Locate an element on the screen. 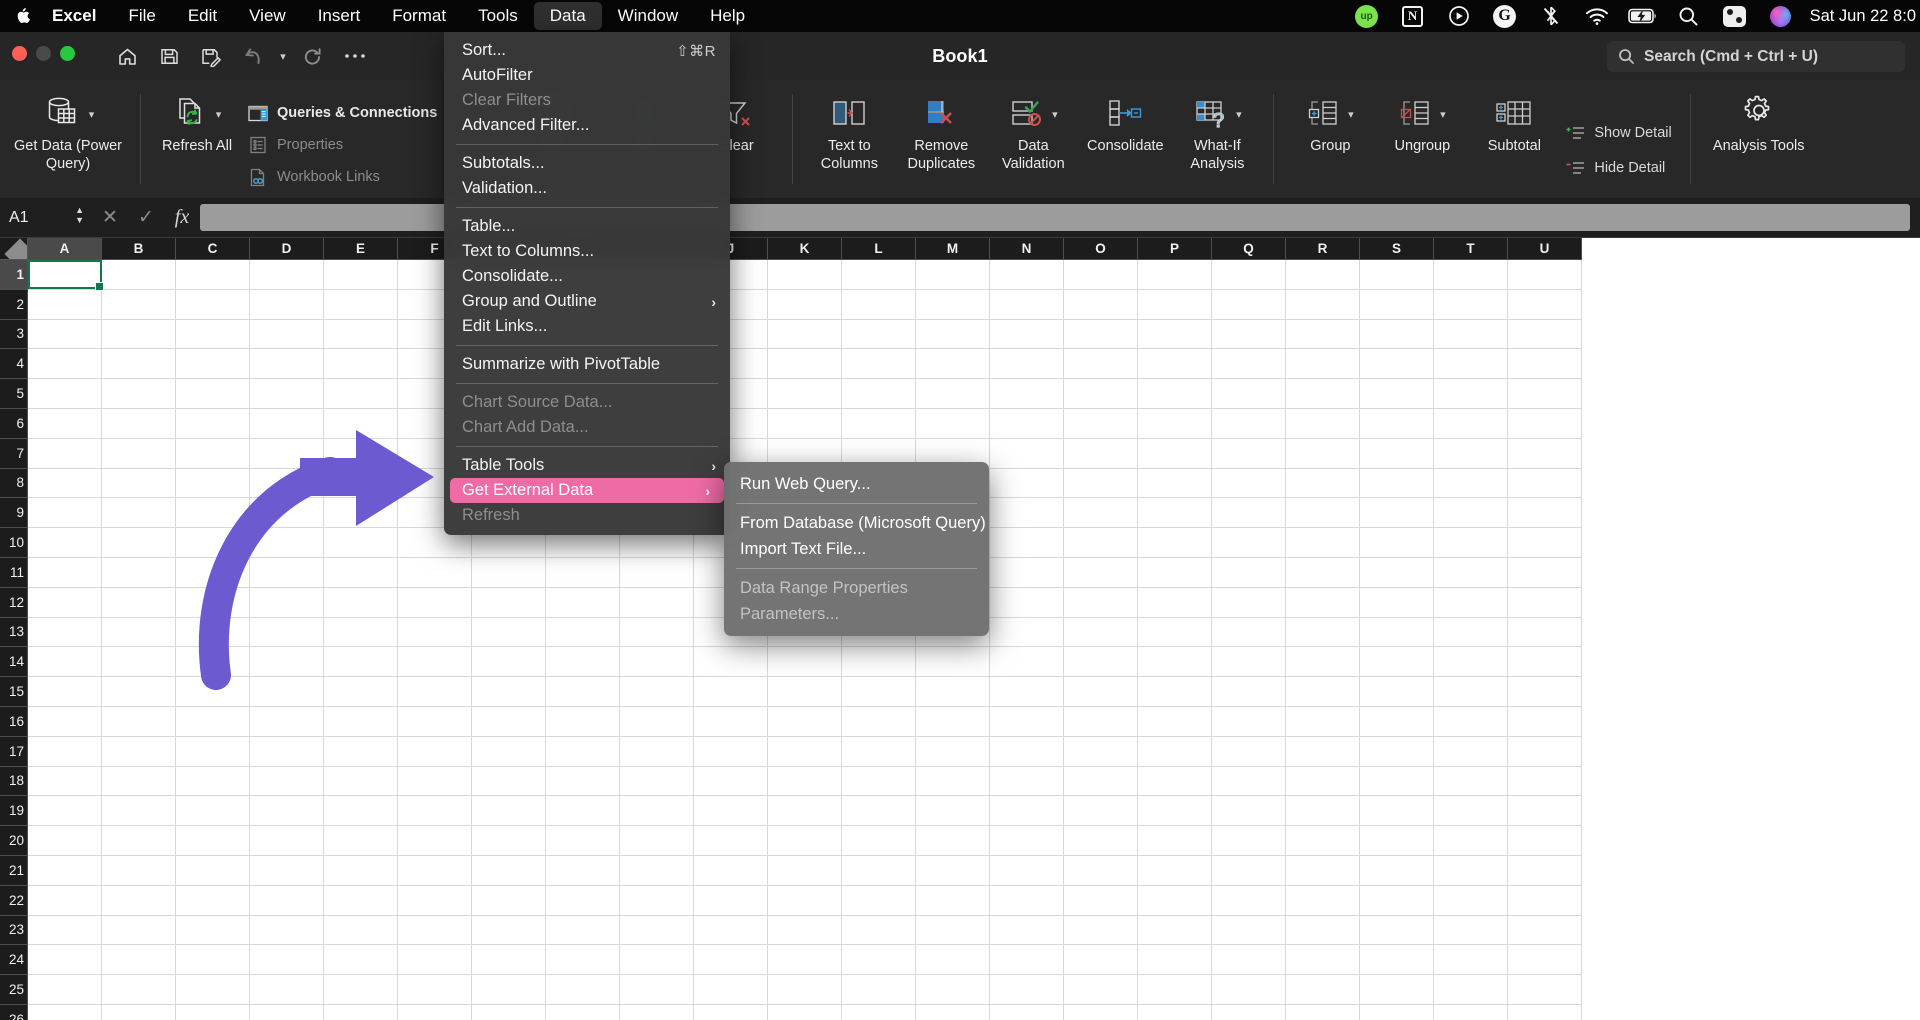 The height and width of the screenshot is (1020, 1920). cell-K21 is located at coordinates (805, 870).